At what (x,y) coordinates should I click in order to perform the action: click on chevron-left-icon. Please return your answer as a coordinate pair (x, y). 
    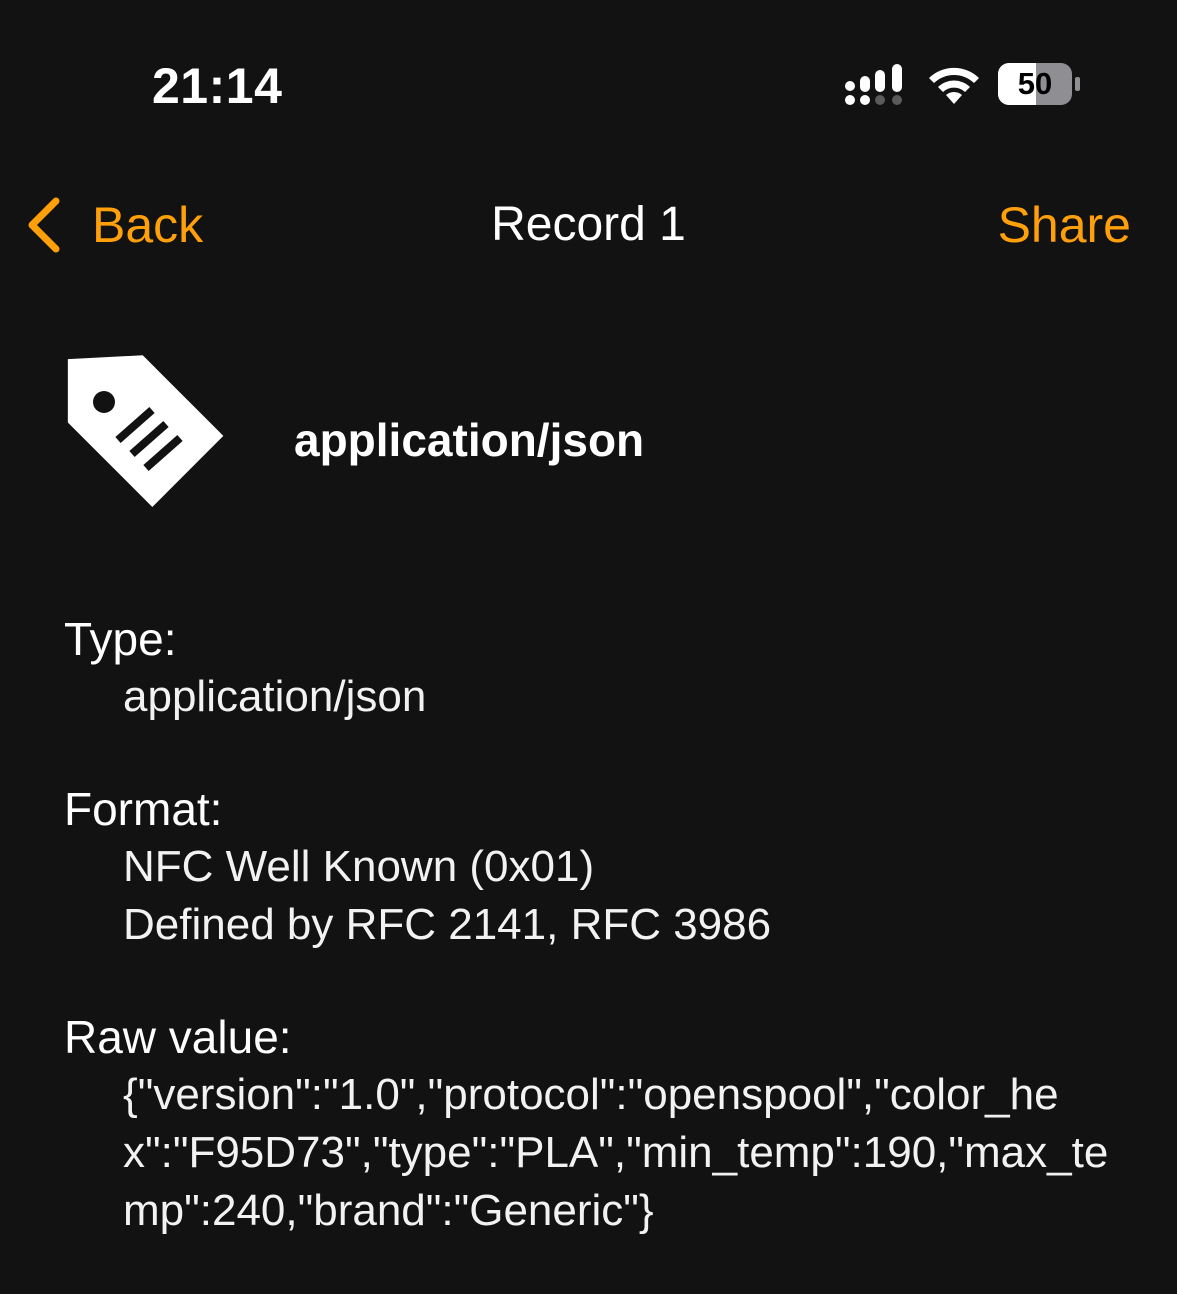
    Looking at the image, I should click on (44, 225).